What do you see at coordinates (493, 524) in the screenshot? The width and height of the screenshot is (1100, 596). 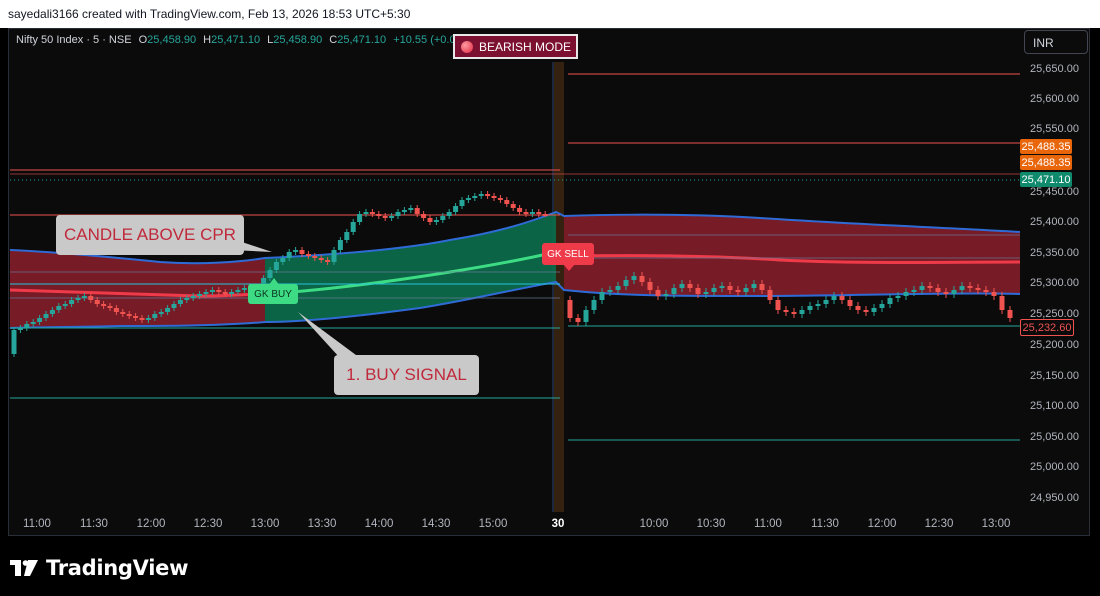 I see `time-axis-tick: 15:00` at bounding box center [493, 524].